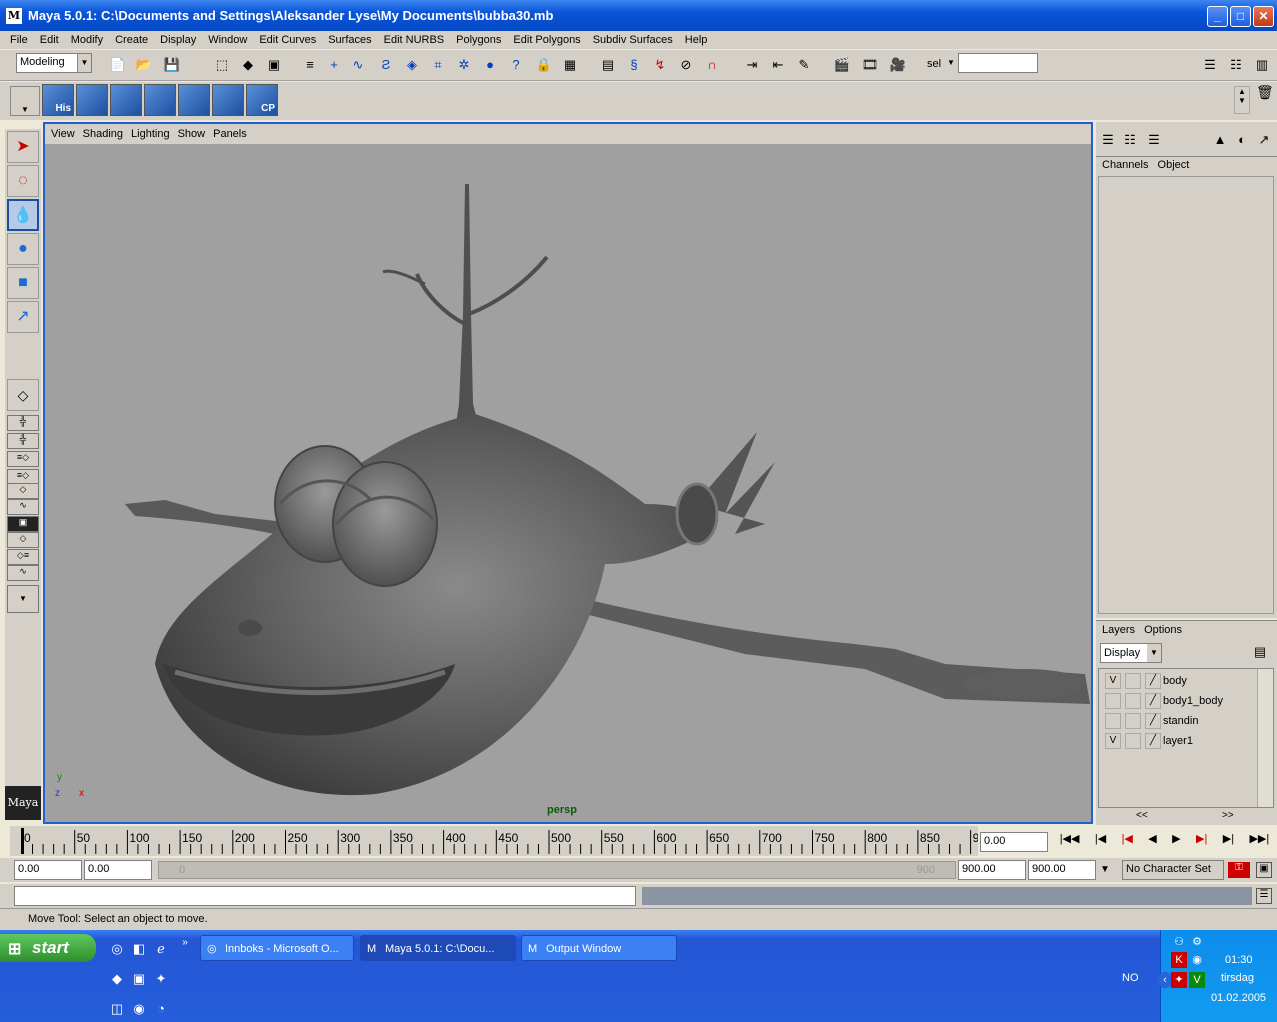 Image resolution: width=1277 pixels, height=1022 pixels. I want to click on four-view-layout-2-icon: ╬, so click(23, 441).